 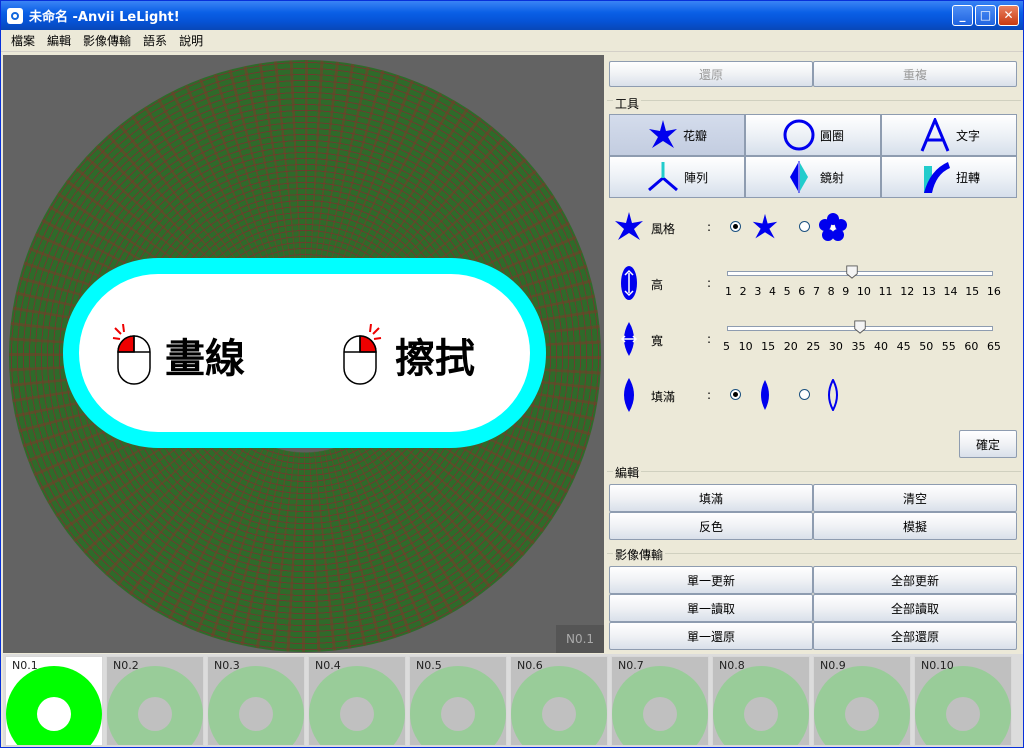 I want to click on right-mouse-button-icon, so click(x=362, y=354).